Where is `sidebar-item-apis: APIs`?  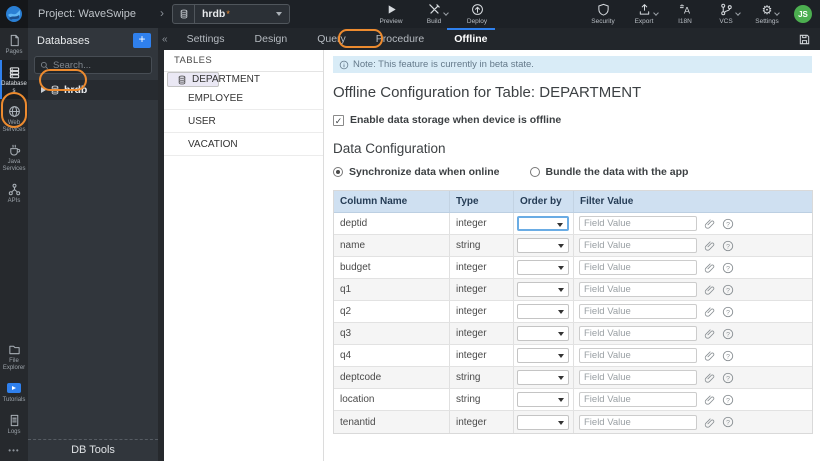
sidebar-item-apis: APIs is located at coordinates (14, 193).